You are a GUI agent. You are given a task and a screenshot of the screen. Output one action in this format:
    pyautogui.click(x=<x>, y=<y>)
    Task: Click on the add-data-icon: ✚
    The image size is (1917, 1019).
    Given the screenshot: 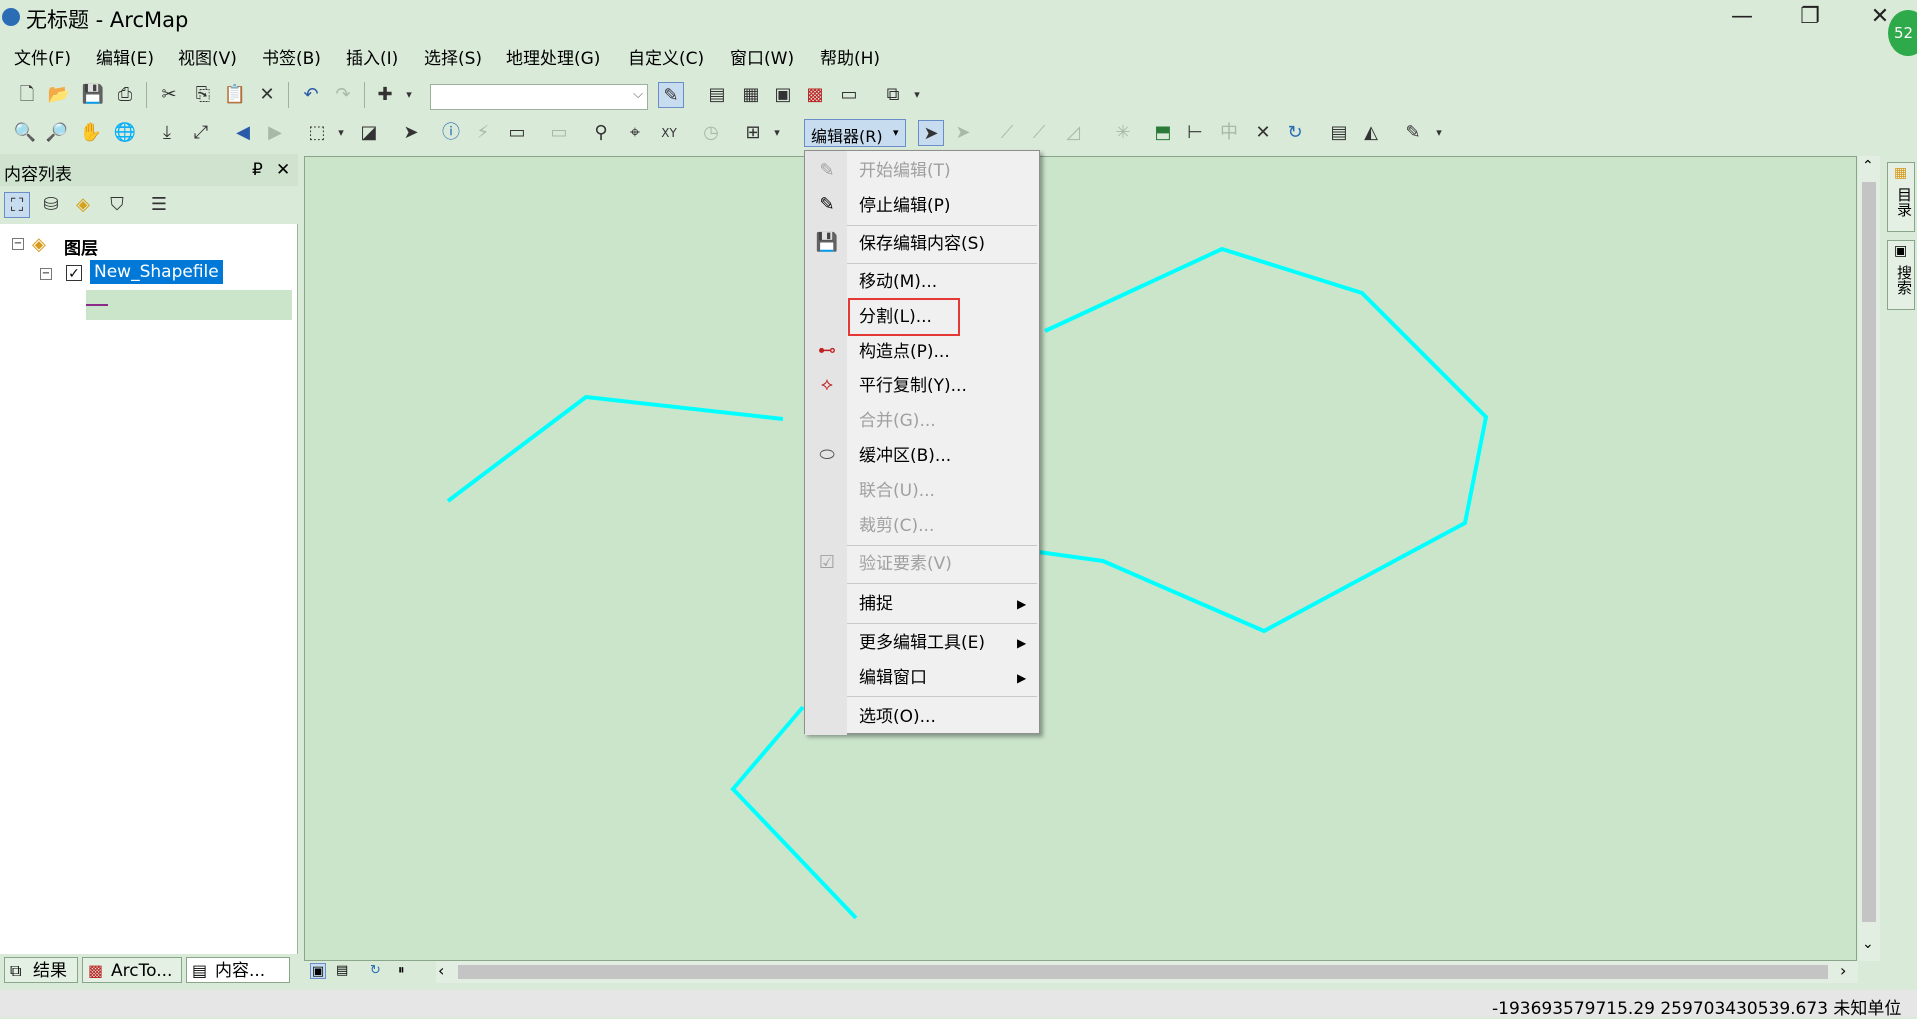 What is the action you would take?
    pyautogui.click(x=385, y=95)
    